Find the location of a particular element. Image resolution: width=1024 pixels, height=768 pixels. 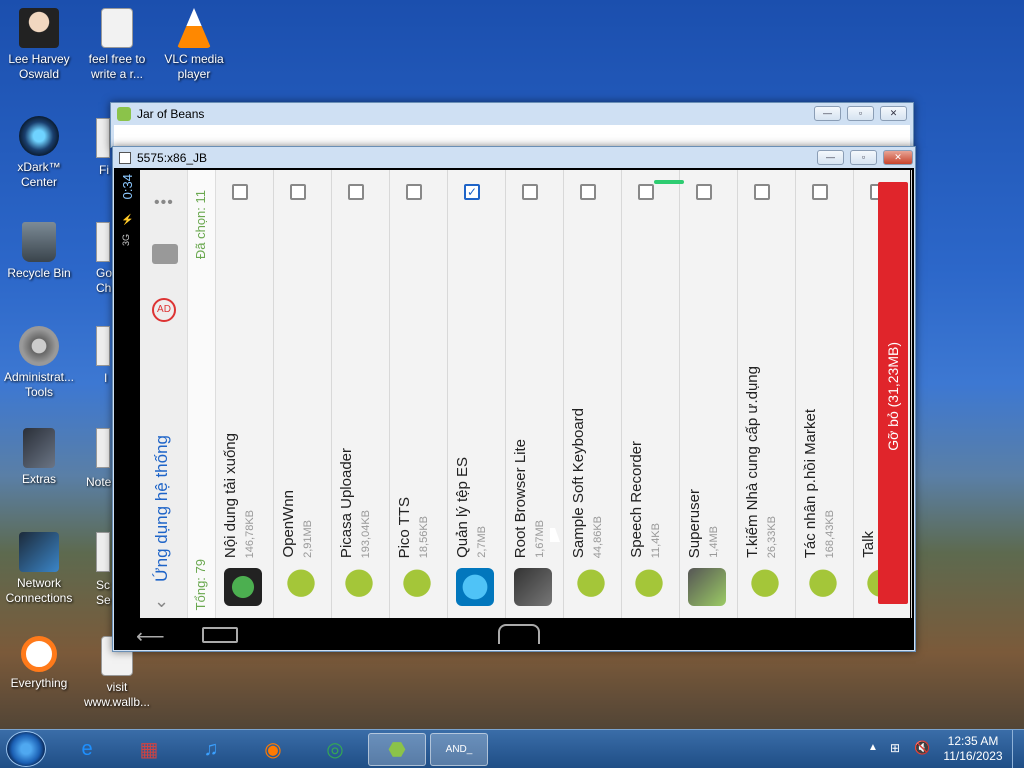

es-file-icon is located at coordinates (475, 587).